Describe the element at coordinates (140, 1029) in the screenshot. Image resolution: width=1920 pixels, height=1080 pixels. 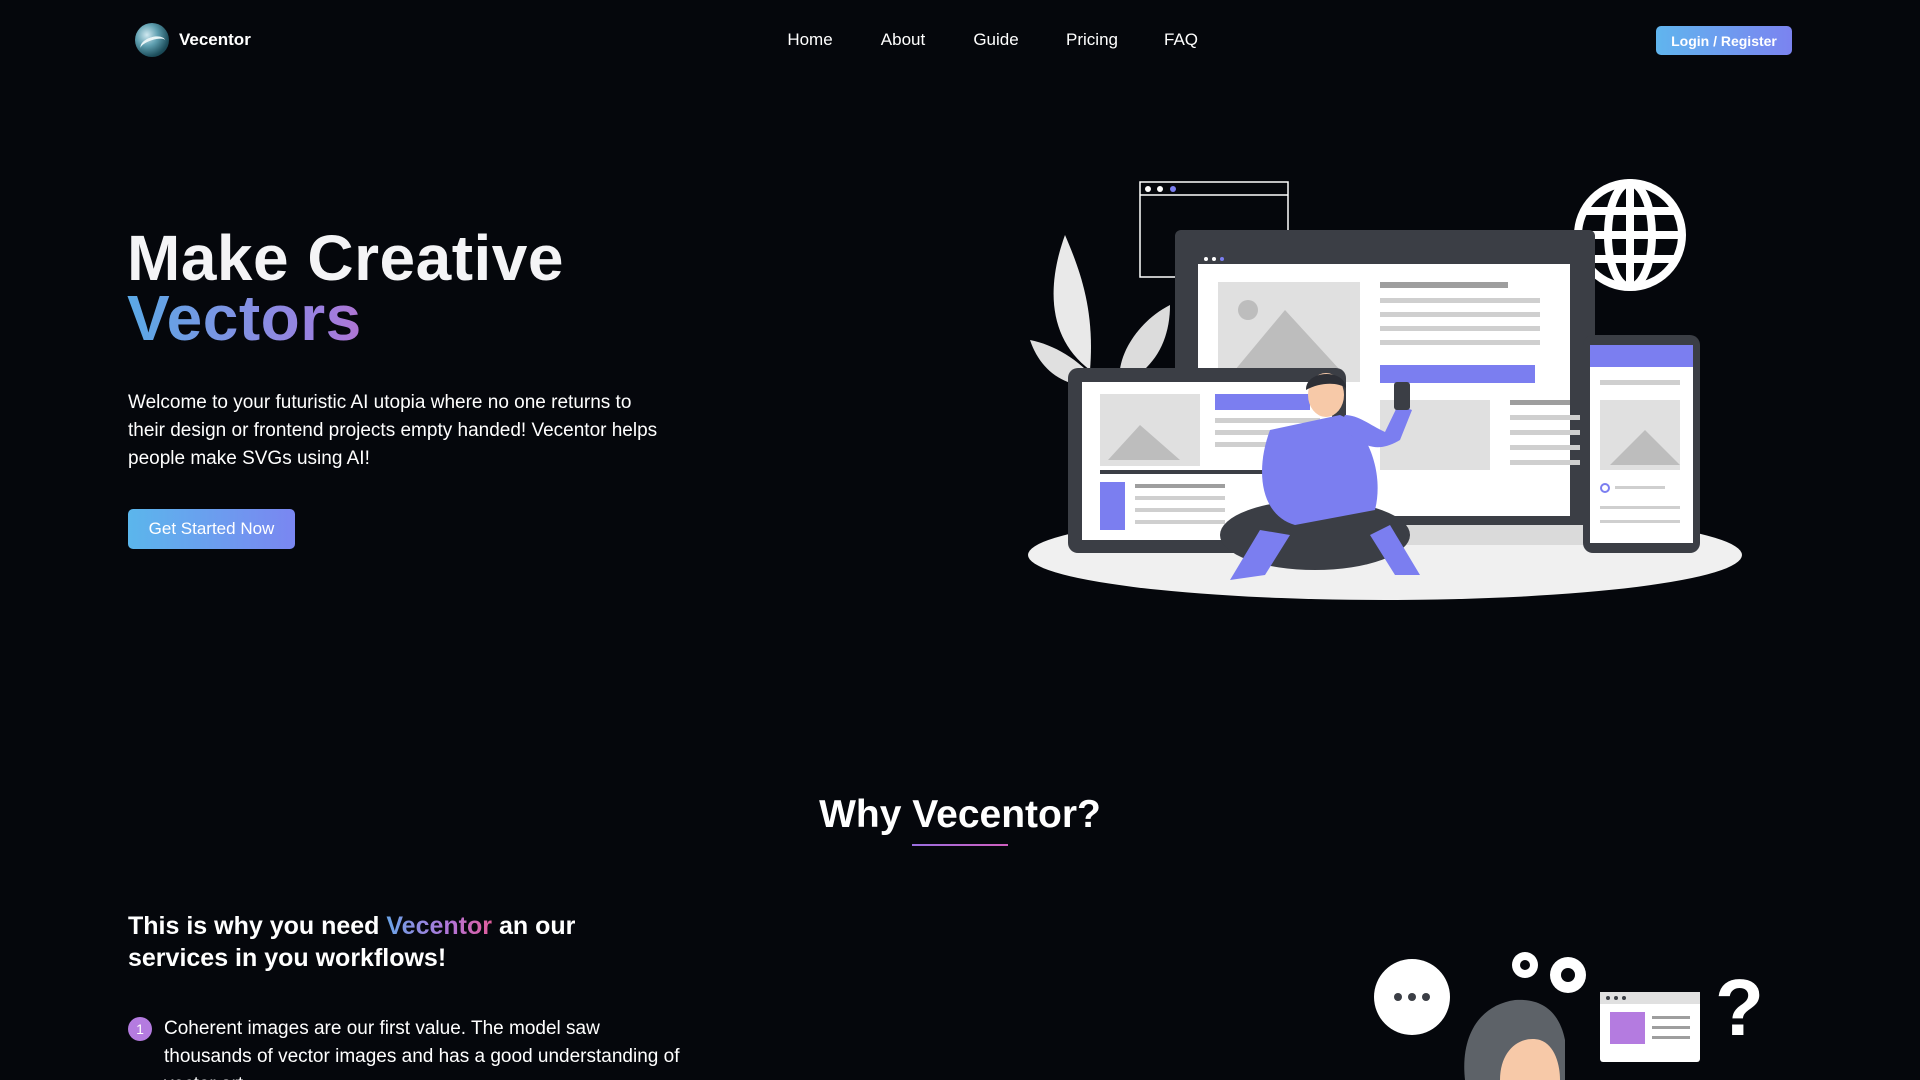
I see `reason-number-badge: 1` at that location.